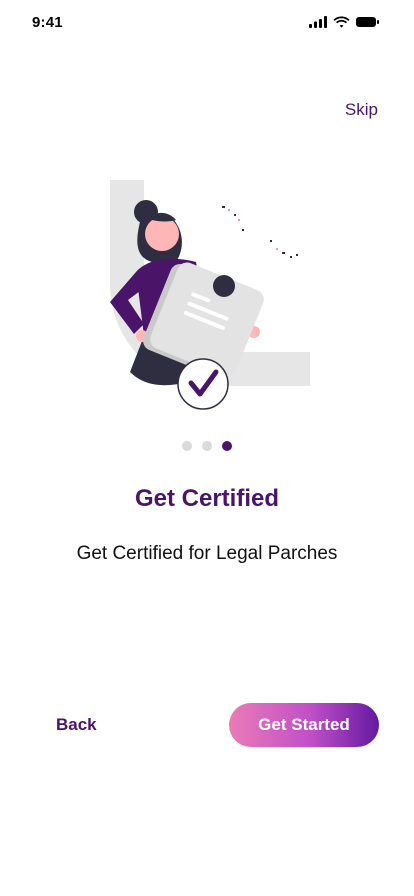  What do you see at coordinates (207, 553) in the screenshot?
I see `onboarding-subtitle: Get Certified for Legal Parches` at bounding box center [207, 553].